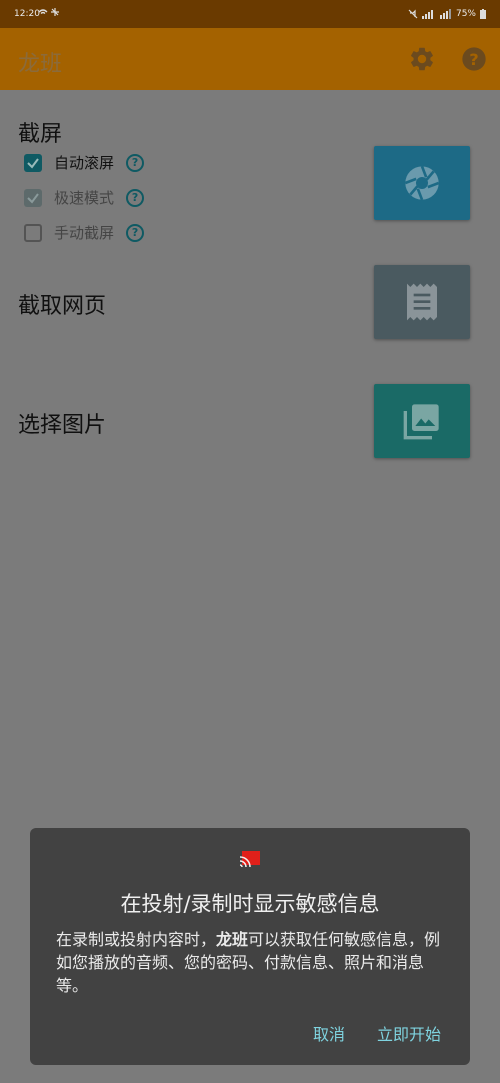 The height and width of the screenshot is (1083, 500). Describe the element at coordinates (413, 14) in the screenshot. I see `mute-icon` at that location.